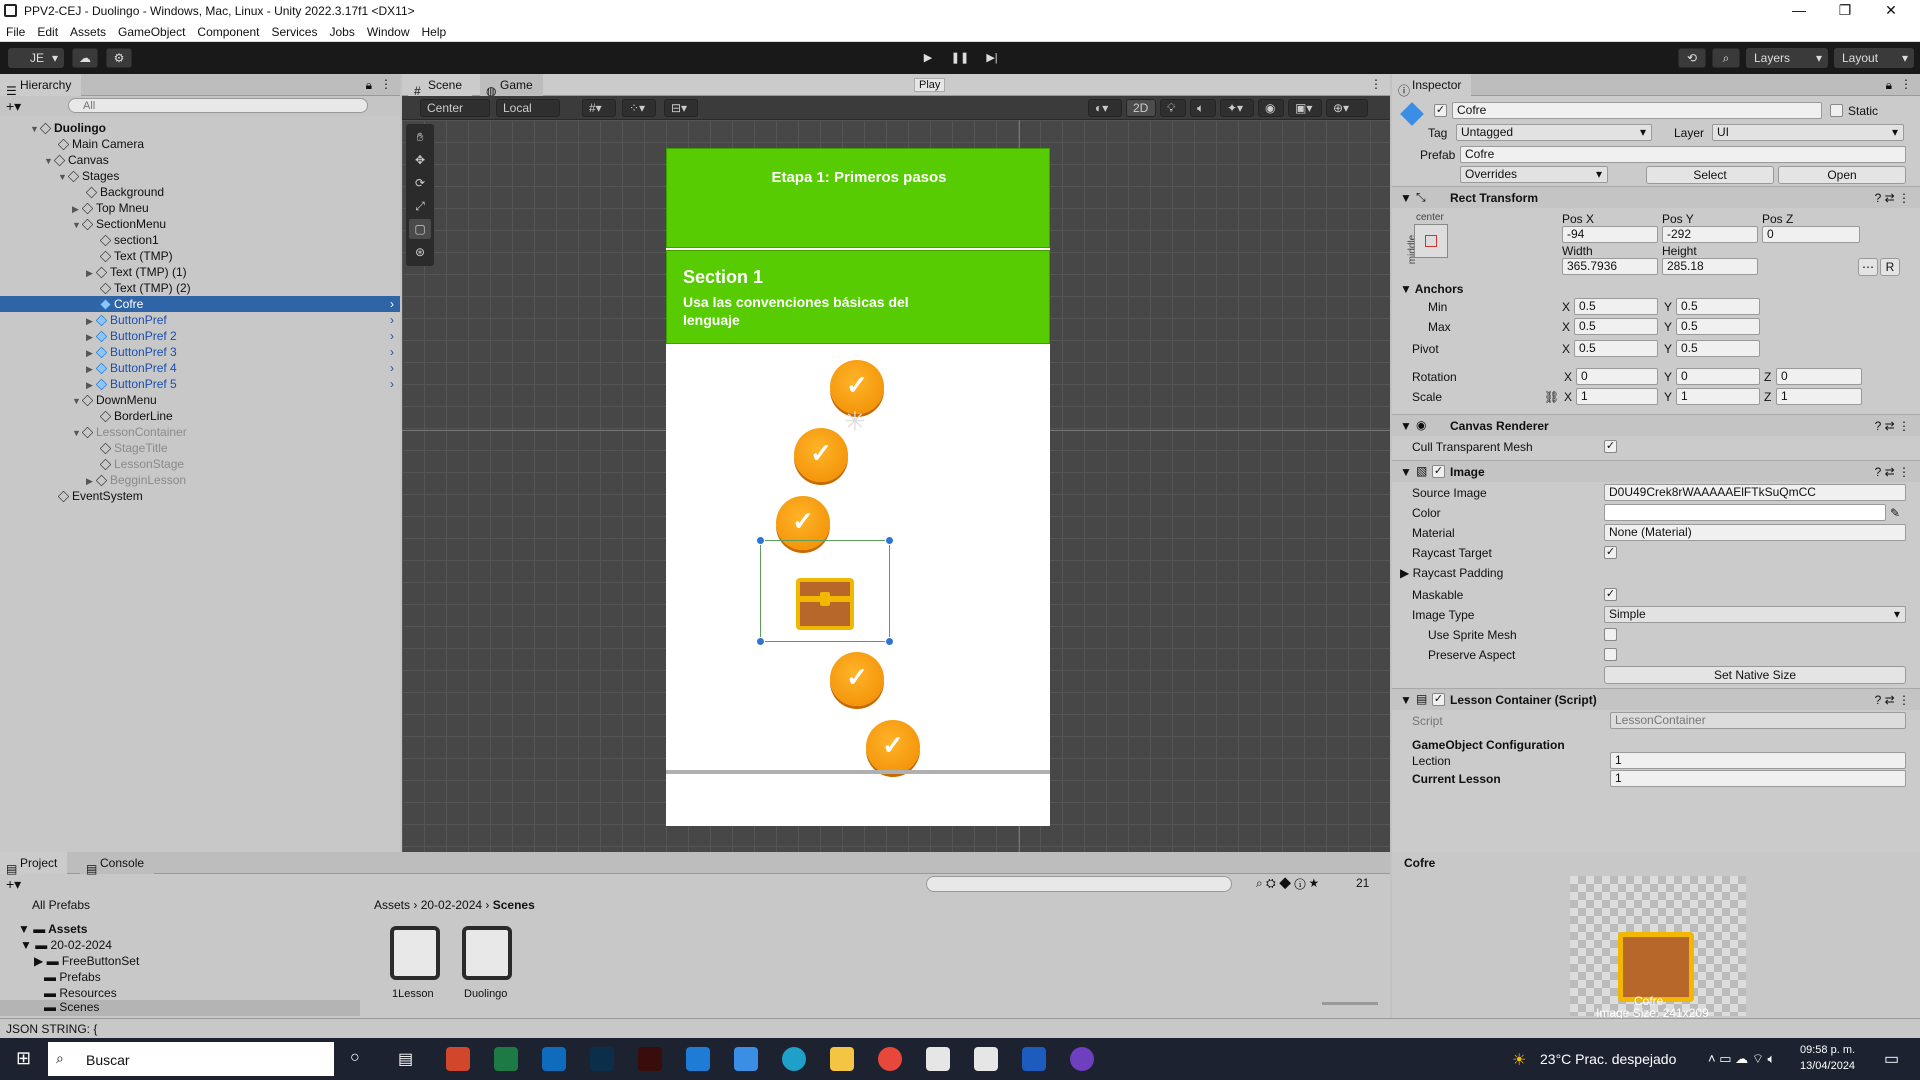 The width and height of the screenshot is (1920, 1080). What do you see at coordinates (1616, 326) in the screenshot?
I see `anchor-max-x-field: 0.5` at bounding box center [1616, 326].